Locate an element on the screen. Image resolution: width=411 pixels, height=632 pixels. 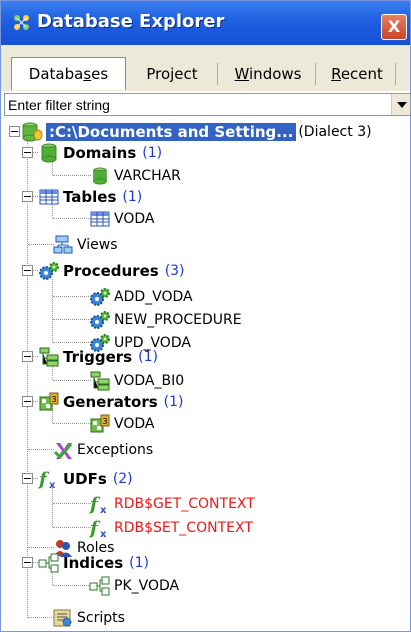
window-title: Database Explorer is located at coordinates (131, 21).